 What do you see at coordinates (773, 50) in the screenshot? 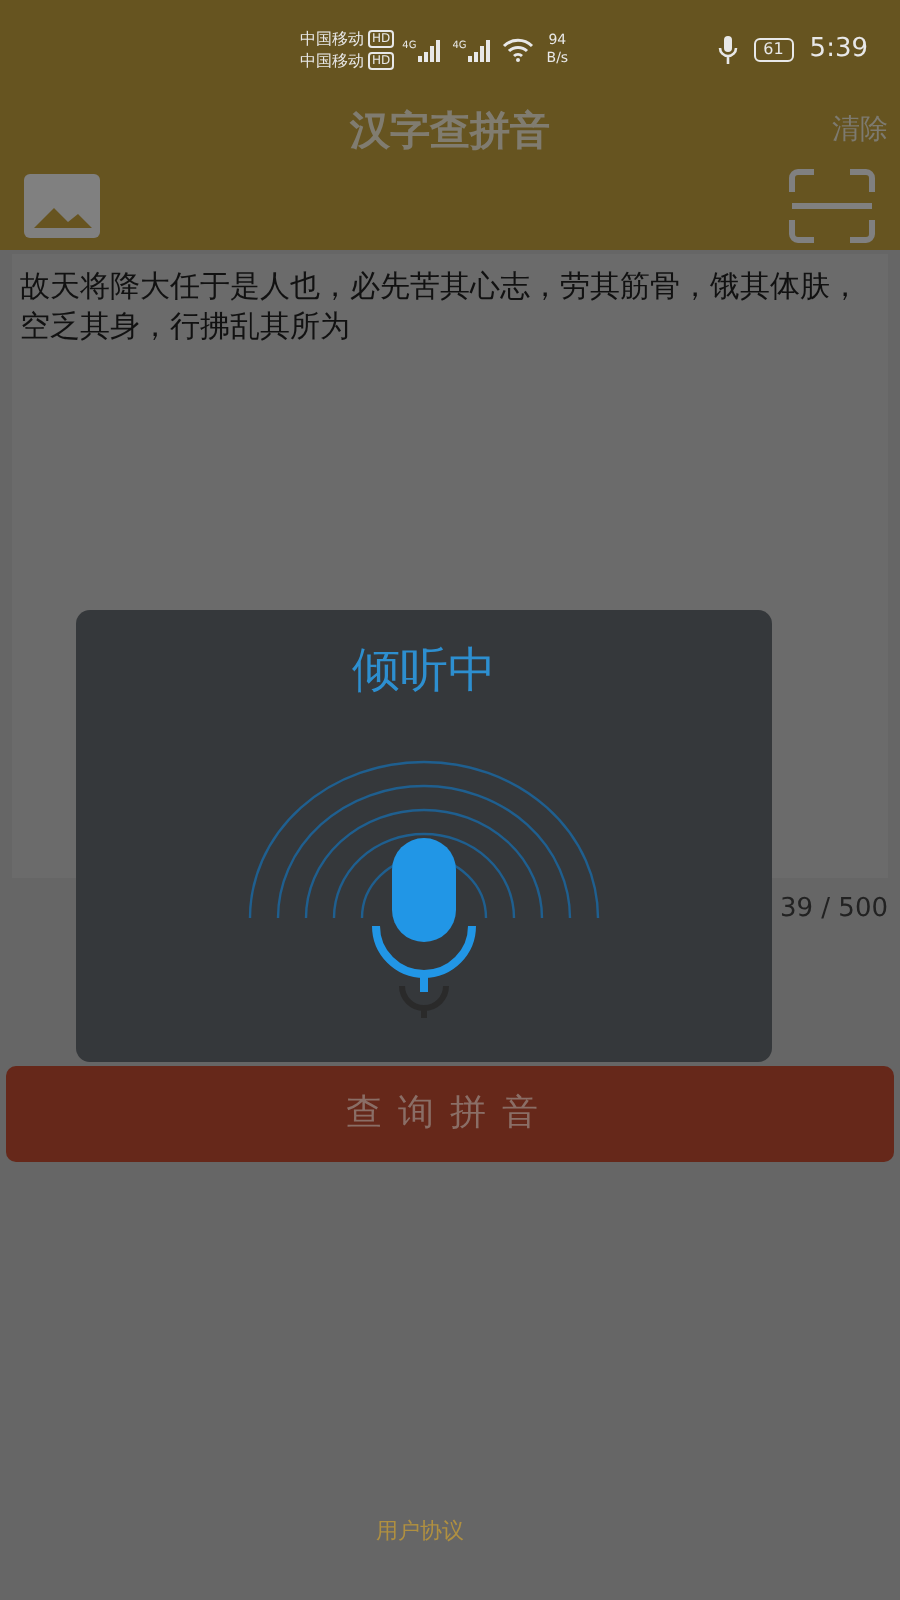
I see `battery-indicator: 61` at bounding box center [773, 50].